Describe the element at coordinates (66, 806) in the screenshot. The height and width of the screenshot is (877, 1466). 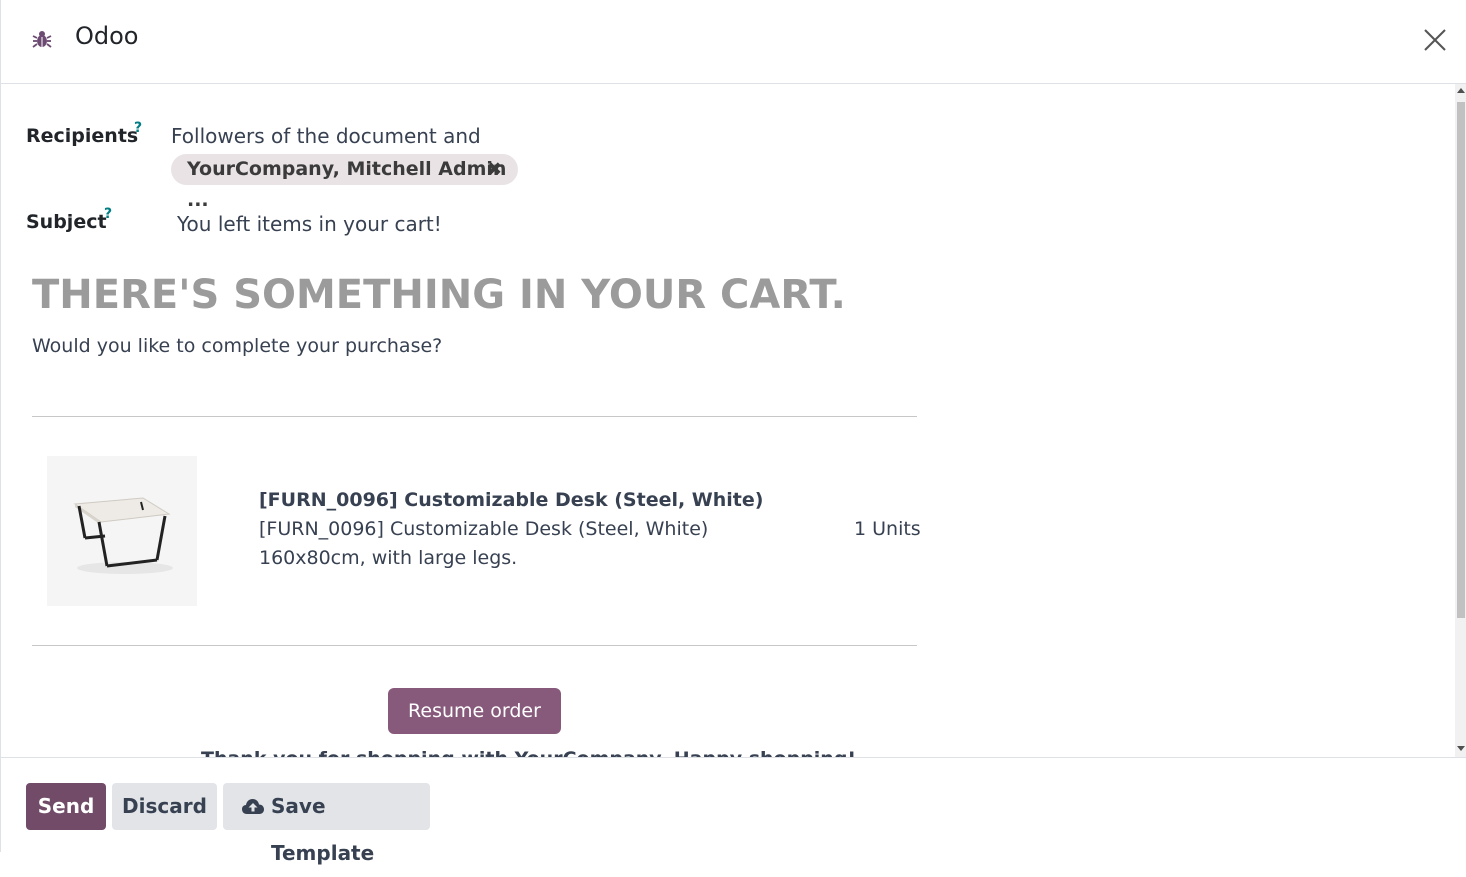
I see `send-button: Send` at that location.